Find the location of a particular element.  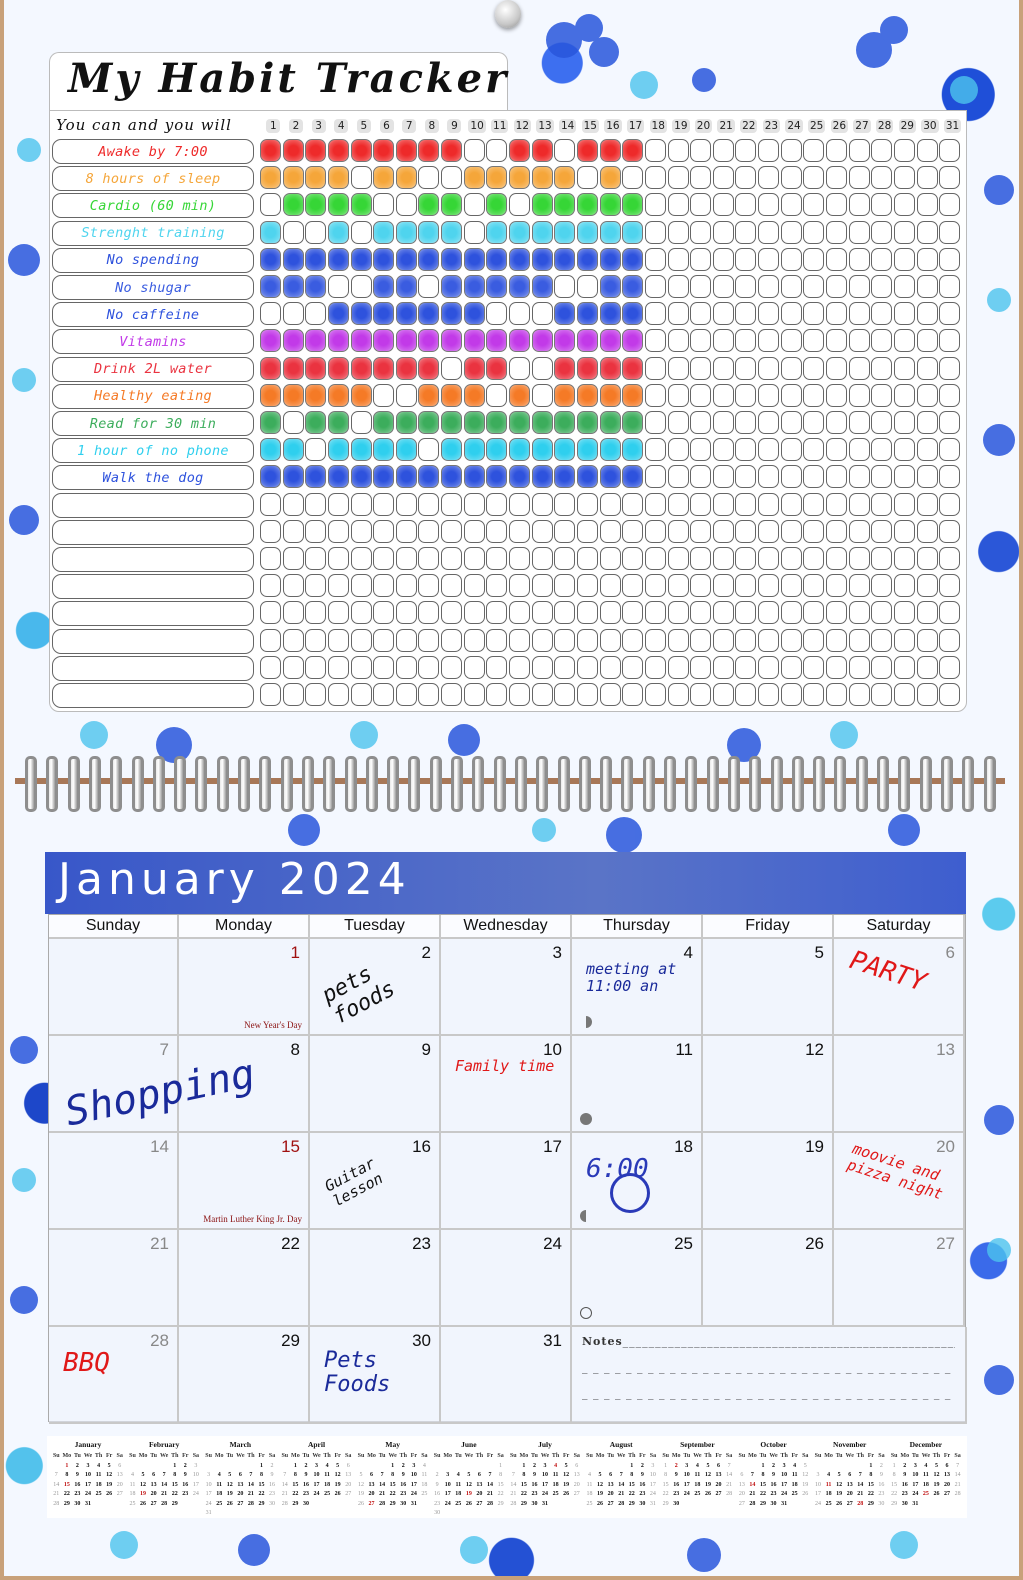

day-cell: 29 is located at coordinates (244, 1375).